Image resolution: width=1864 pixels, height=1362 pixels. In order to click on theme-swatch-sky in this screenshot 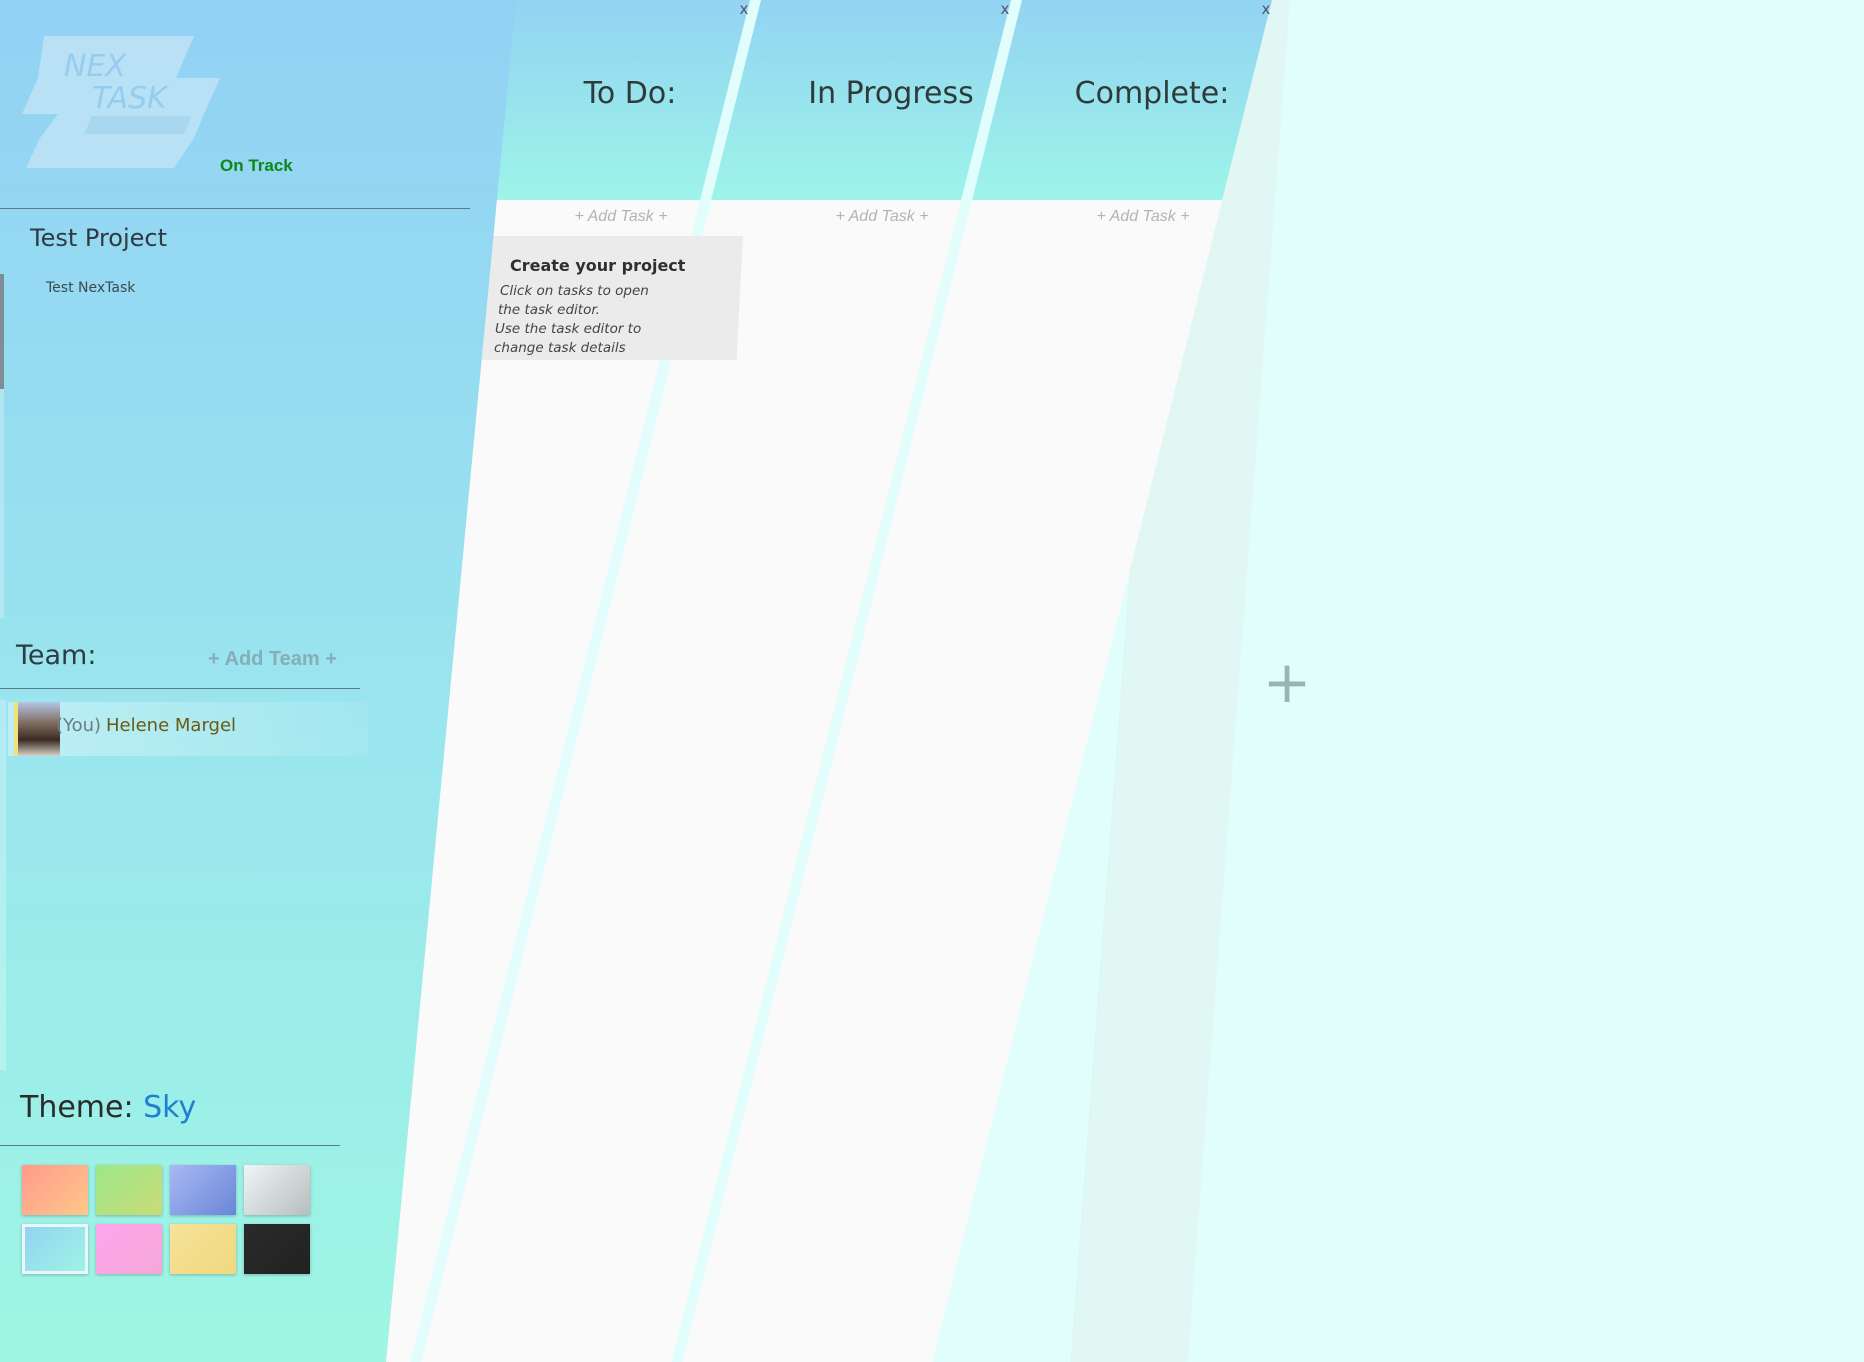, I will do `click(55, 1249)`.